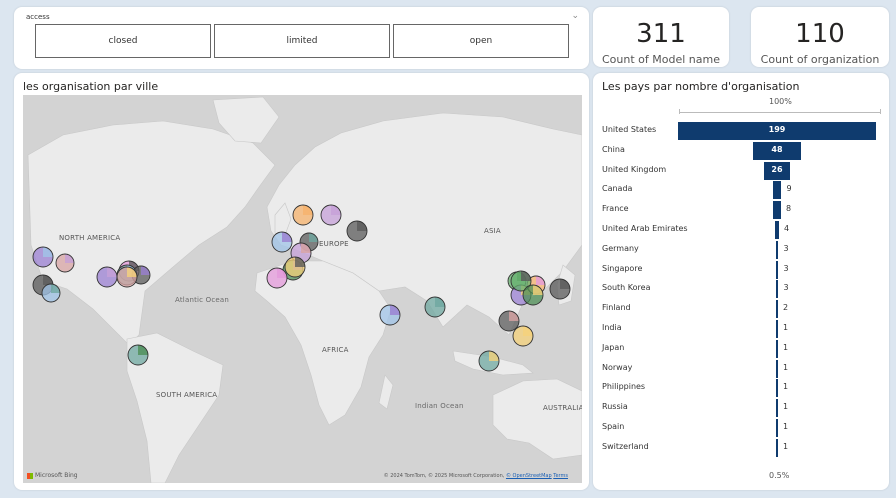  What do you see at coordinates (613, 149) in the screenshot?
I see `funnel-country-label: China` at bounding box center [613, 149].